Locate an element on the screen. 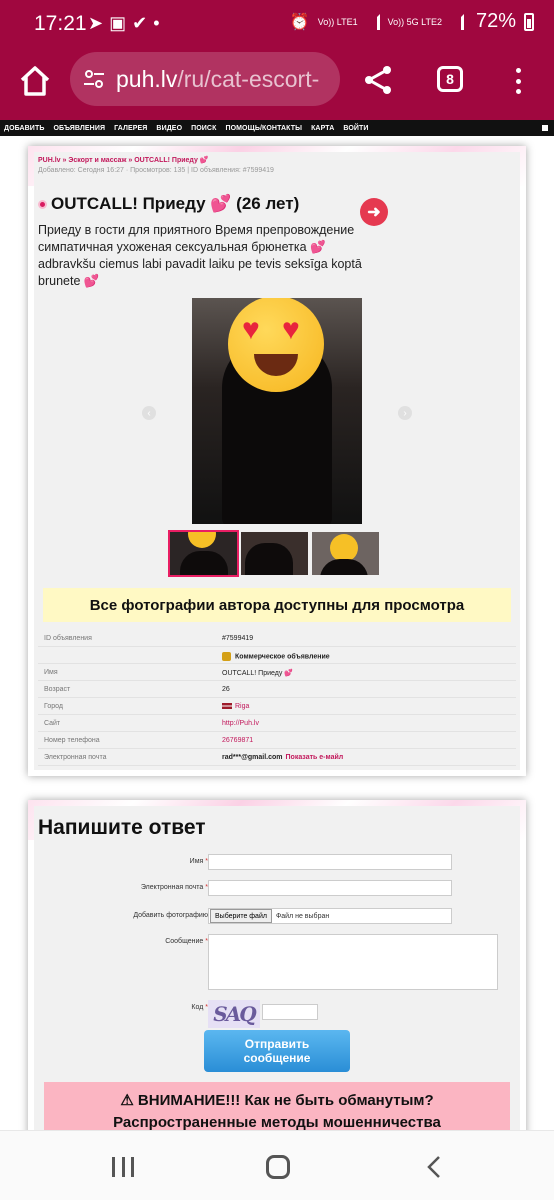  next-photo-icon: › is located at coordinates (405, 413).